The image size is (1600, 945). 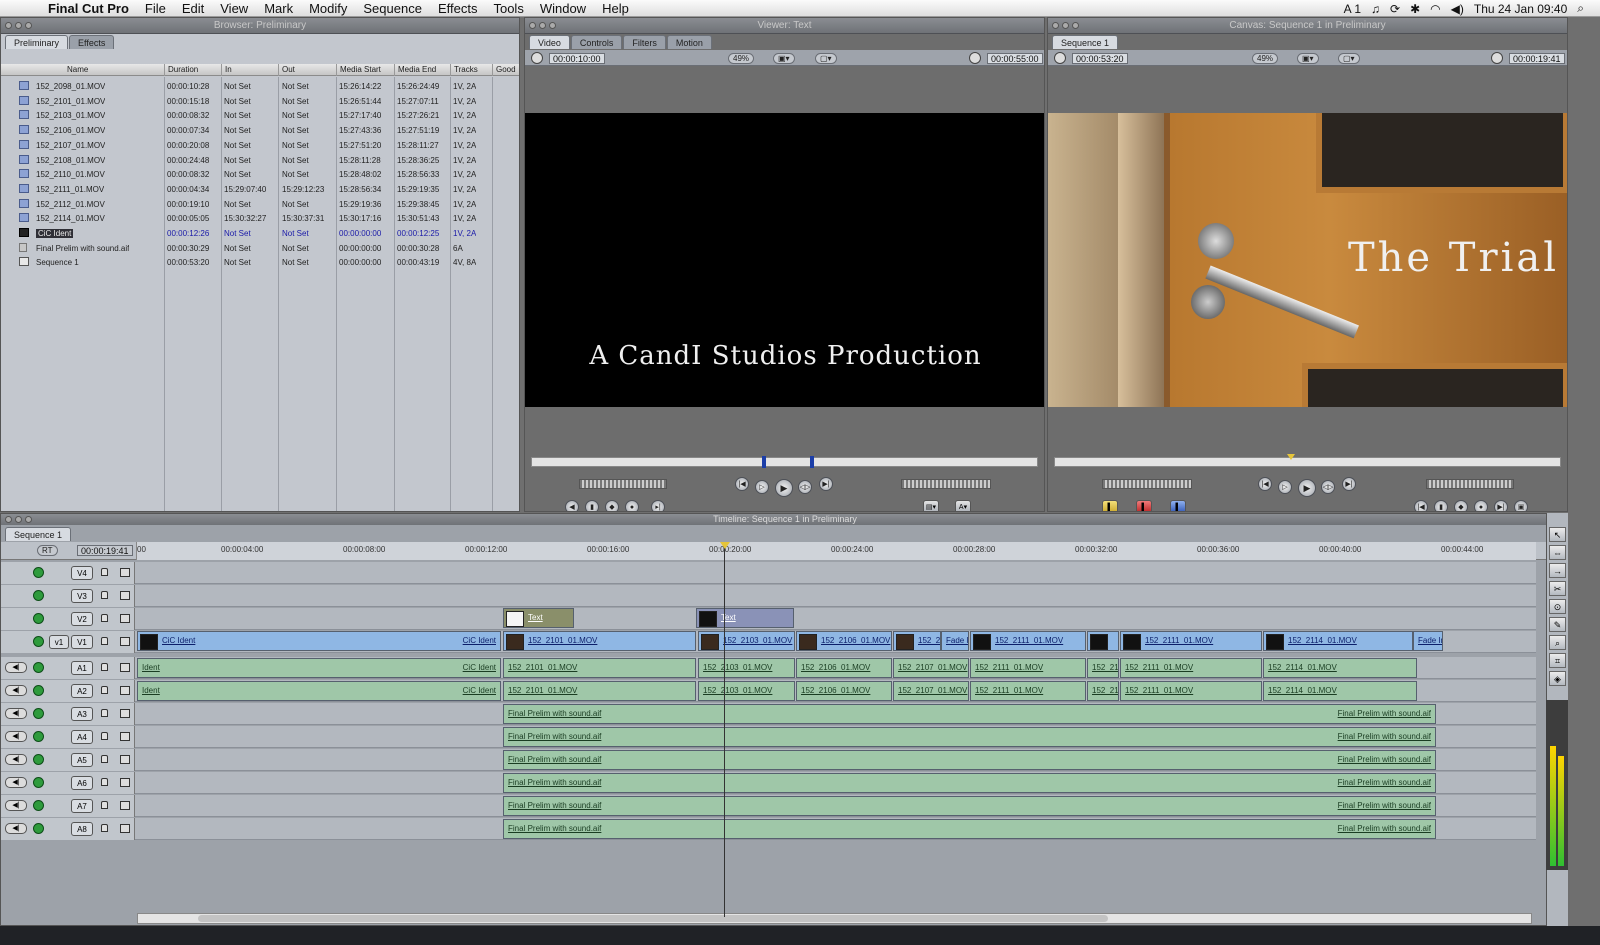 What do you see at coordinates (37, 42) in the screenshot?
I see `tab-preliminary: Preliminary` at bounding box center [37, 42].